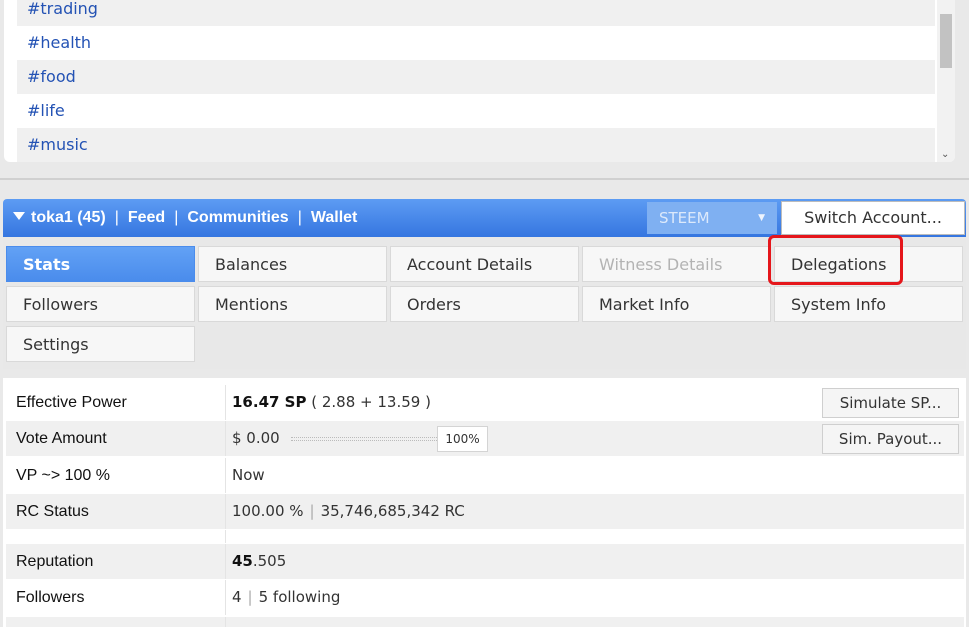  What do you see at coordinates (292, 304) in the screenshot?
I see `tab-mentions: Mentions` at bounding box center [292, 304].